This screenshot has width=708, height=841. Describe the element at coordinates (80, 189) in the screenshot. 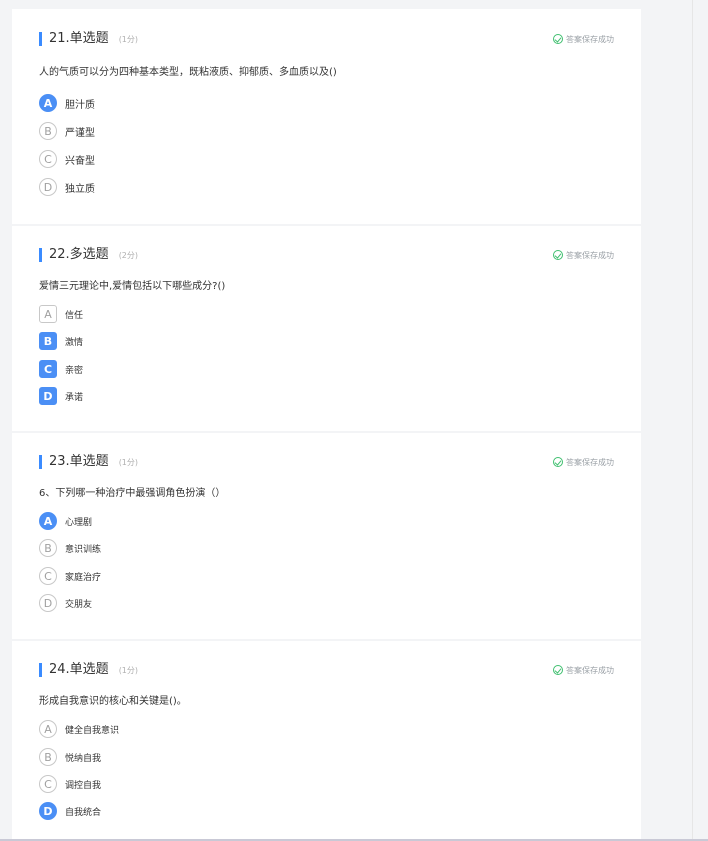

I see `option-label: 独立质` at that location.